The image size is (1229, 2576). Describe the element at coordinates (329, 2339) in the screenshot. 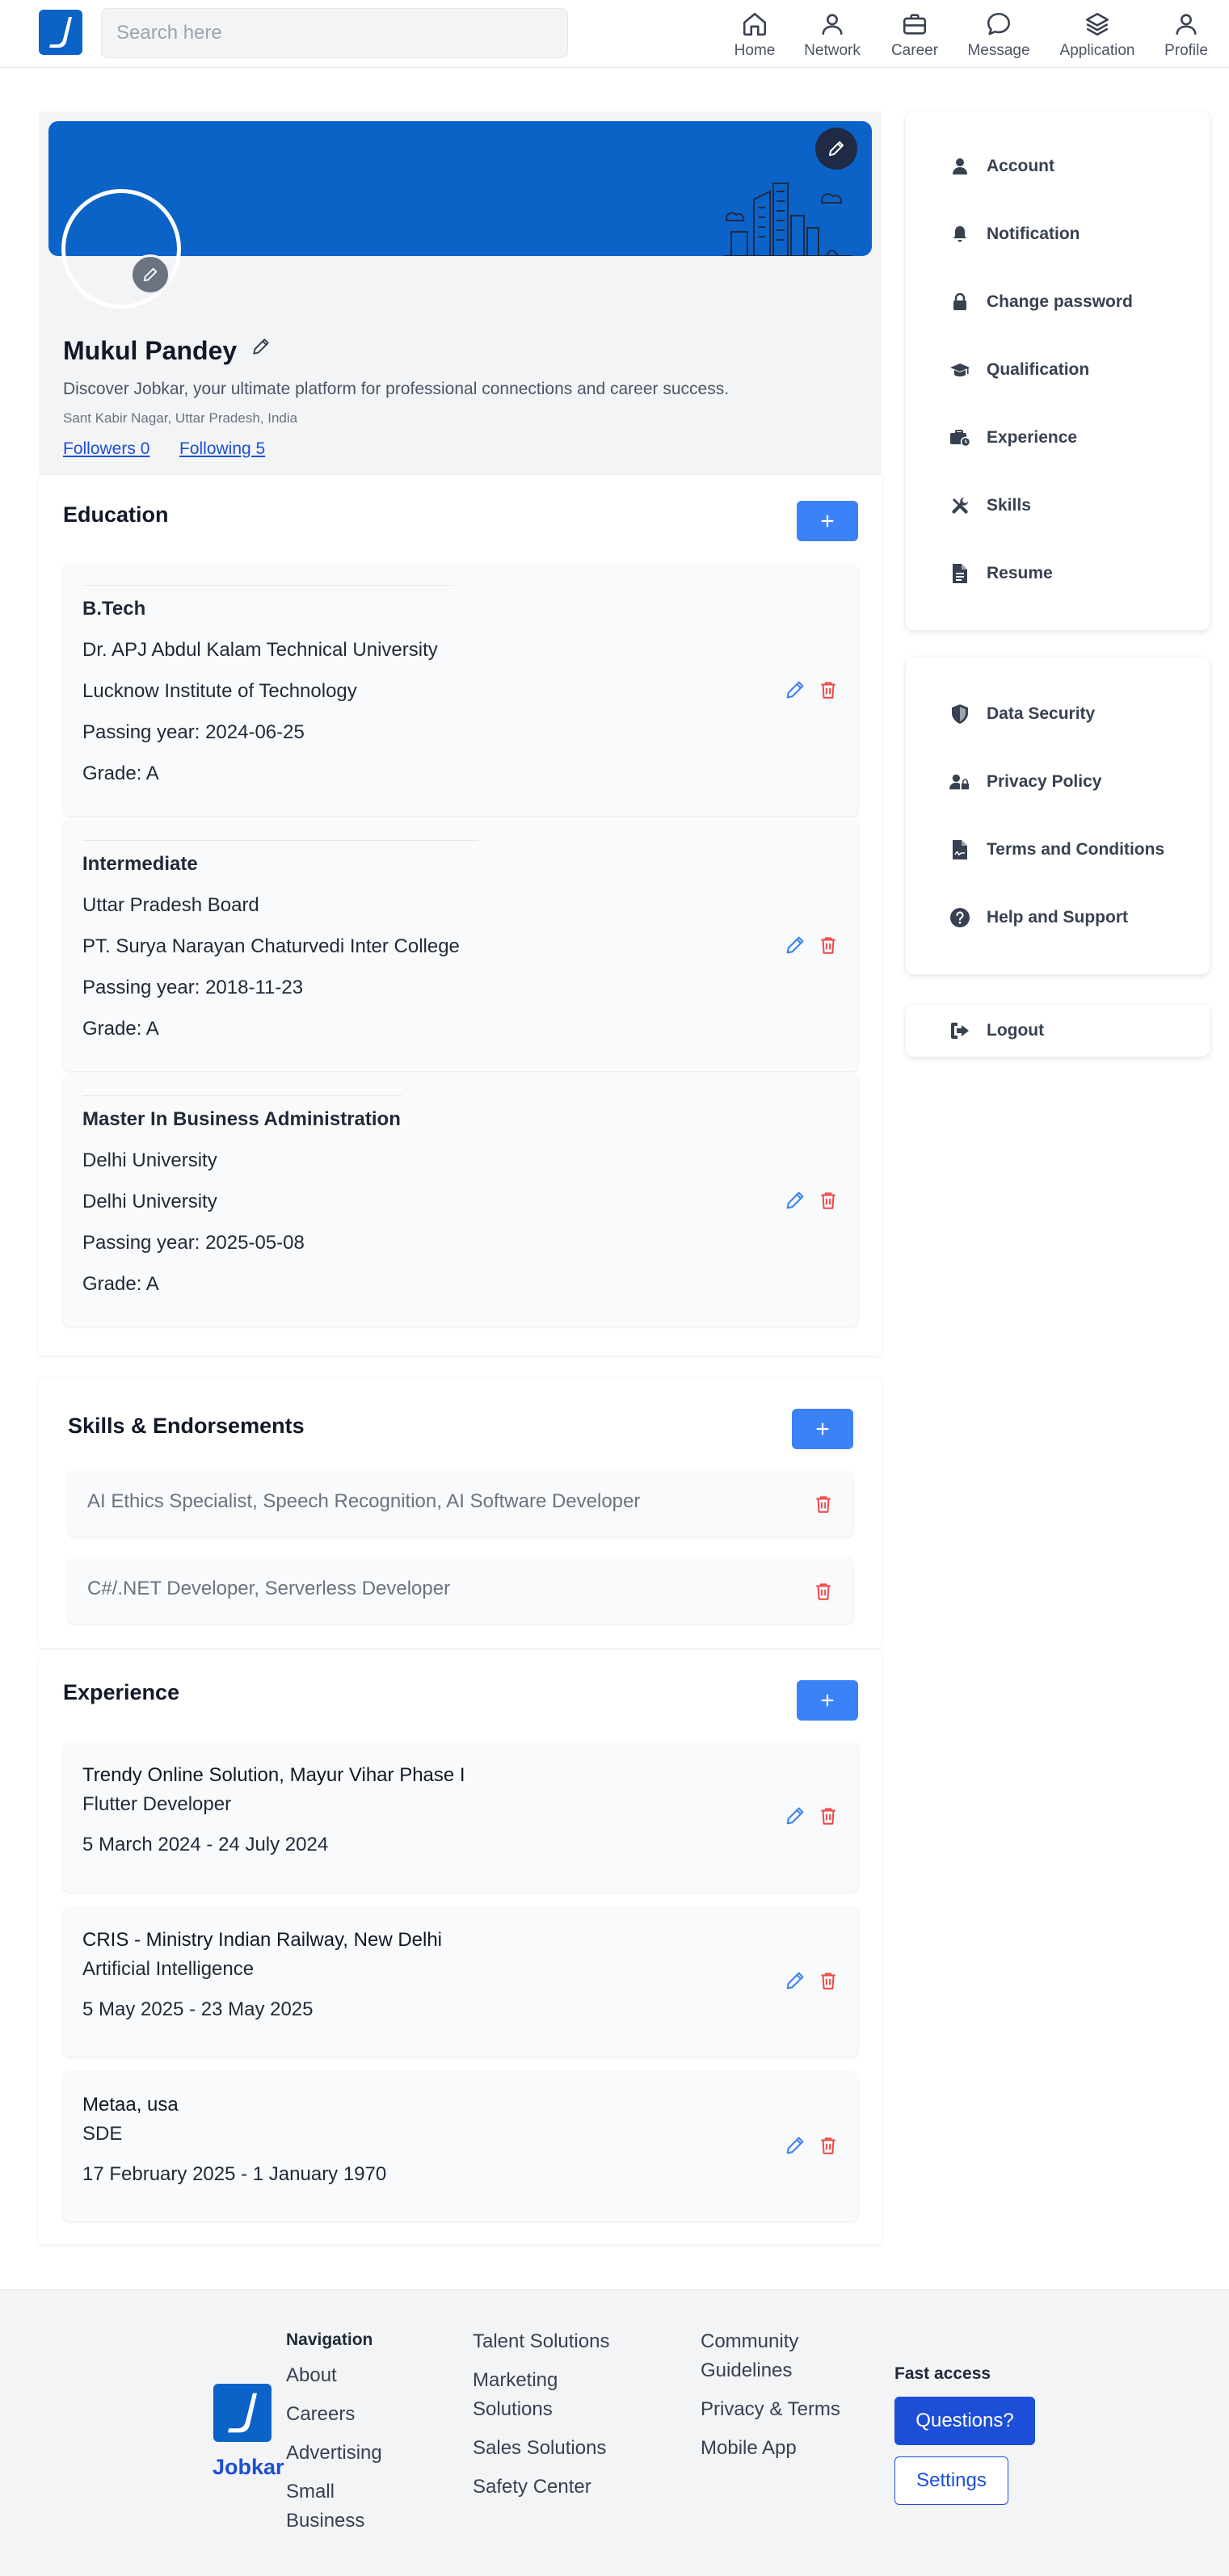

I see `footer-nav-heading: Navigation` at that location.